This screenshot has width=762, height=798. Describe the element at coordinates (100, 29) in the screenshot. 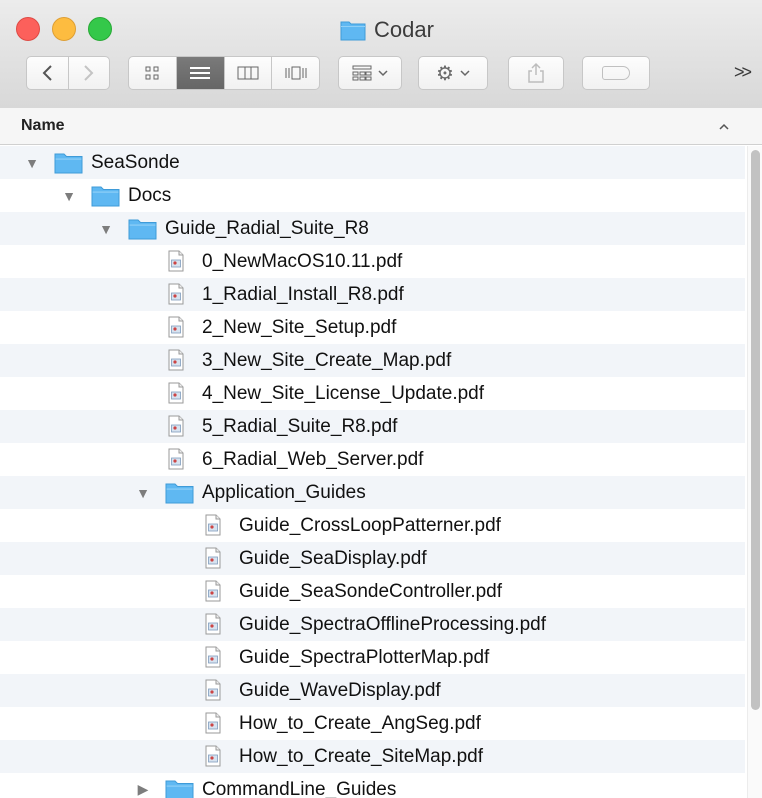

I see `zoom-window-button` at that location.